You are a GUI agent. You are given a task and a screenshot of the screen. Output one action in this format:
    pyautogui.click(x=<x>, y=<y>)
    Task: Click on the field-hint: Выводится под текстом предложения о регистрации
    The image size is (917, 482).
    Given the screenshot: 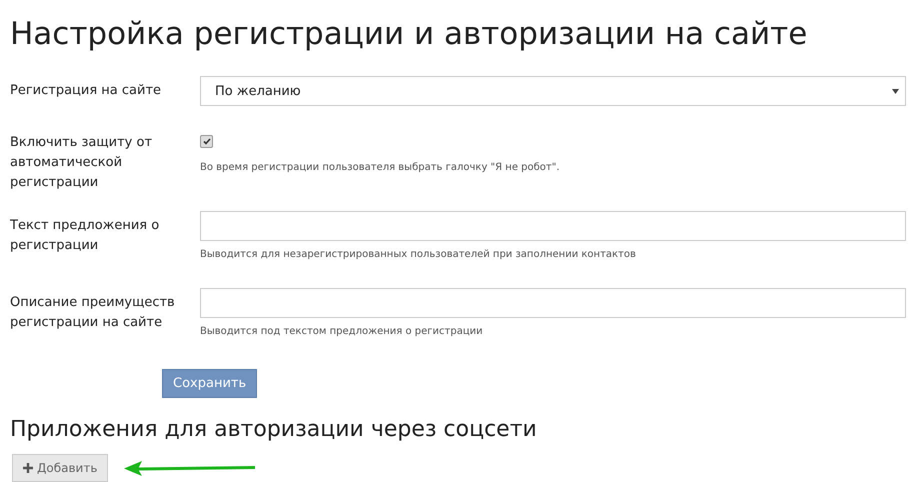 What is the action you would take?
    pyautogui.click(x=342, y=331)
    